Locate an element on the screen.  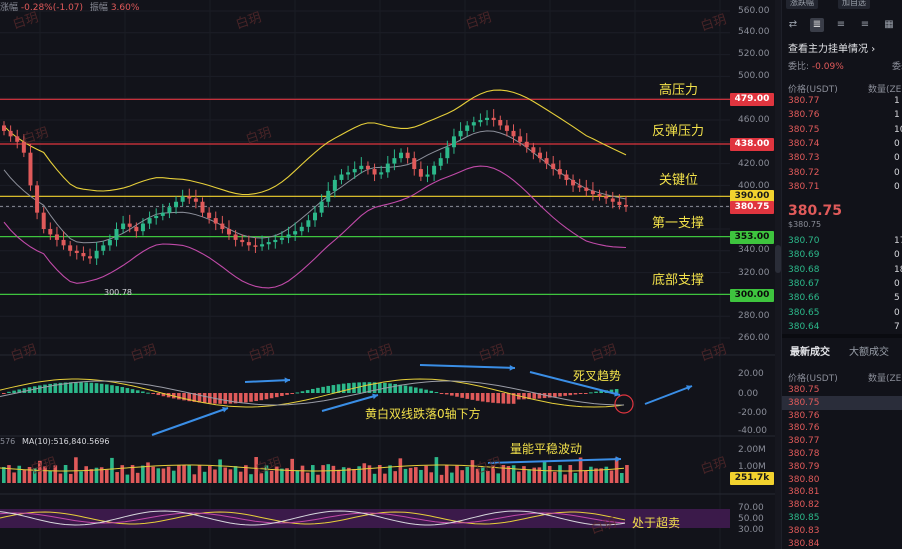
trend-arrowhead is located at coordinates (287, 380).